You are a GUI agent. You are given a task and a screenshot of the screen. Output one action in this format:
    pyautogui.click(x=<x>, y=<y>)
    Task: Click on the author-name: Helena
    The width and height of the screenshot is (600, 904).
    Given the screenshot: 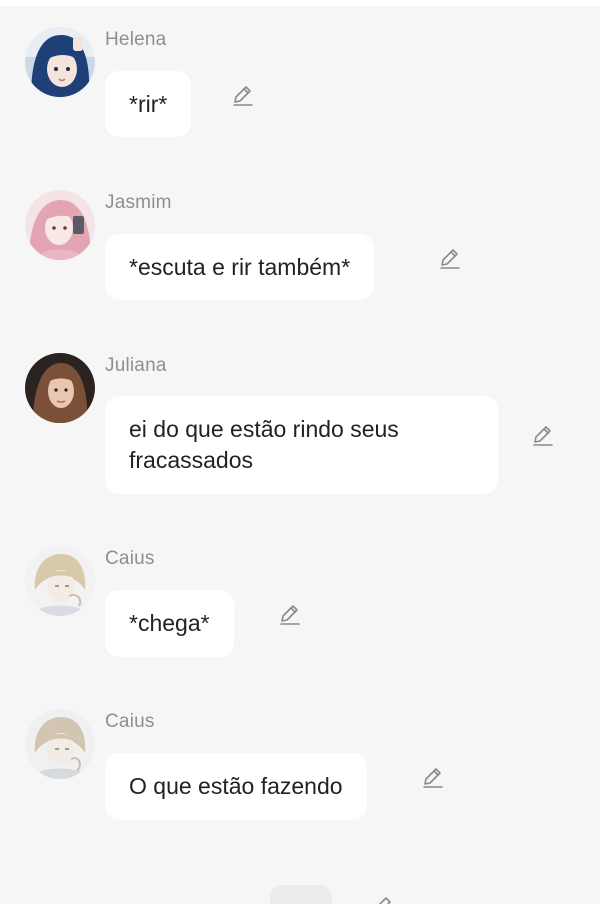 What is the action you would take?
    pyautogui.click(x=136, y=39)
    